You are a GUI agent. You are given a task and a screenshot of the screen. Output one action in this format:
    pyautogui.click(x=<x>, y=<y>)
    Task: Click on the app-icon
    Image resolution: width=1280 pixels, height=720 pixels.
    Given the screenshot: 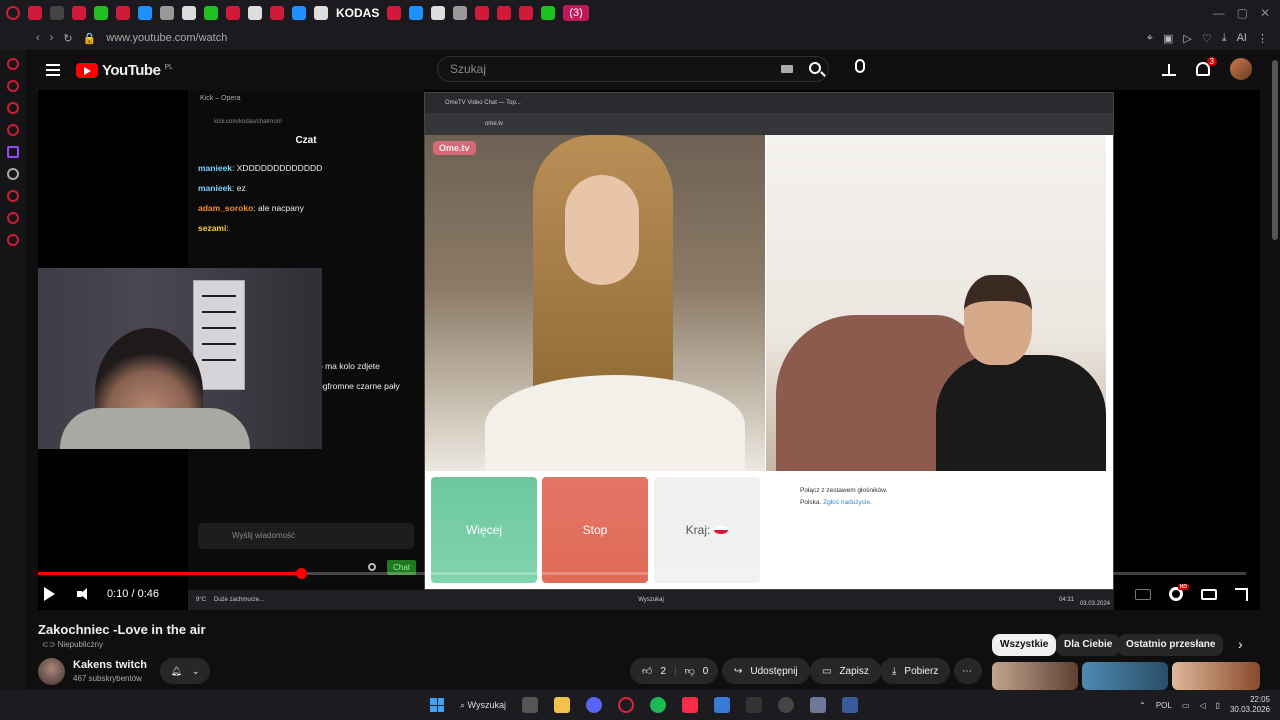 What is the action you would take?
    pyautogui.click(x=721, y=705)
    